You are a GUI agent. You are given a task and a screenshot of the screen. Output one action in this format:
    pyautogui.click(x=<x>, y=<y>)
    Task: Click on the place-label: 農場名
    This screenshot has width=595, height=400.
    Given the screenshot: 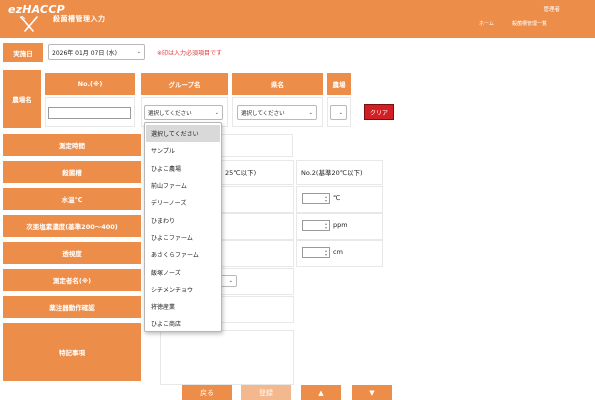 What is the action you would take?
    pyautogui.click(x=22, y=99)
    